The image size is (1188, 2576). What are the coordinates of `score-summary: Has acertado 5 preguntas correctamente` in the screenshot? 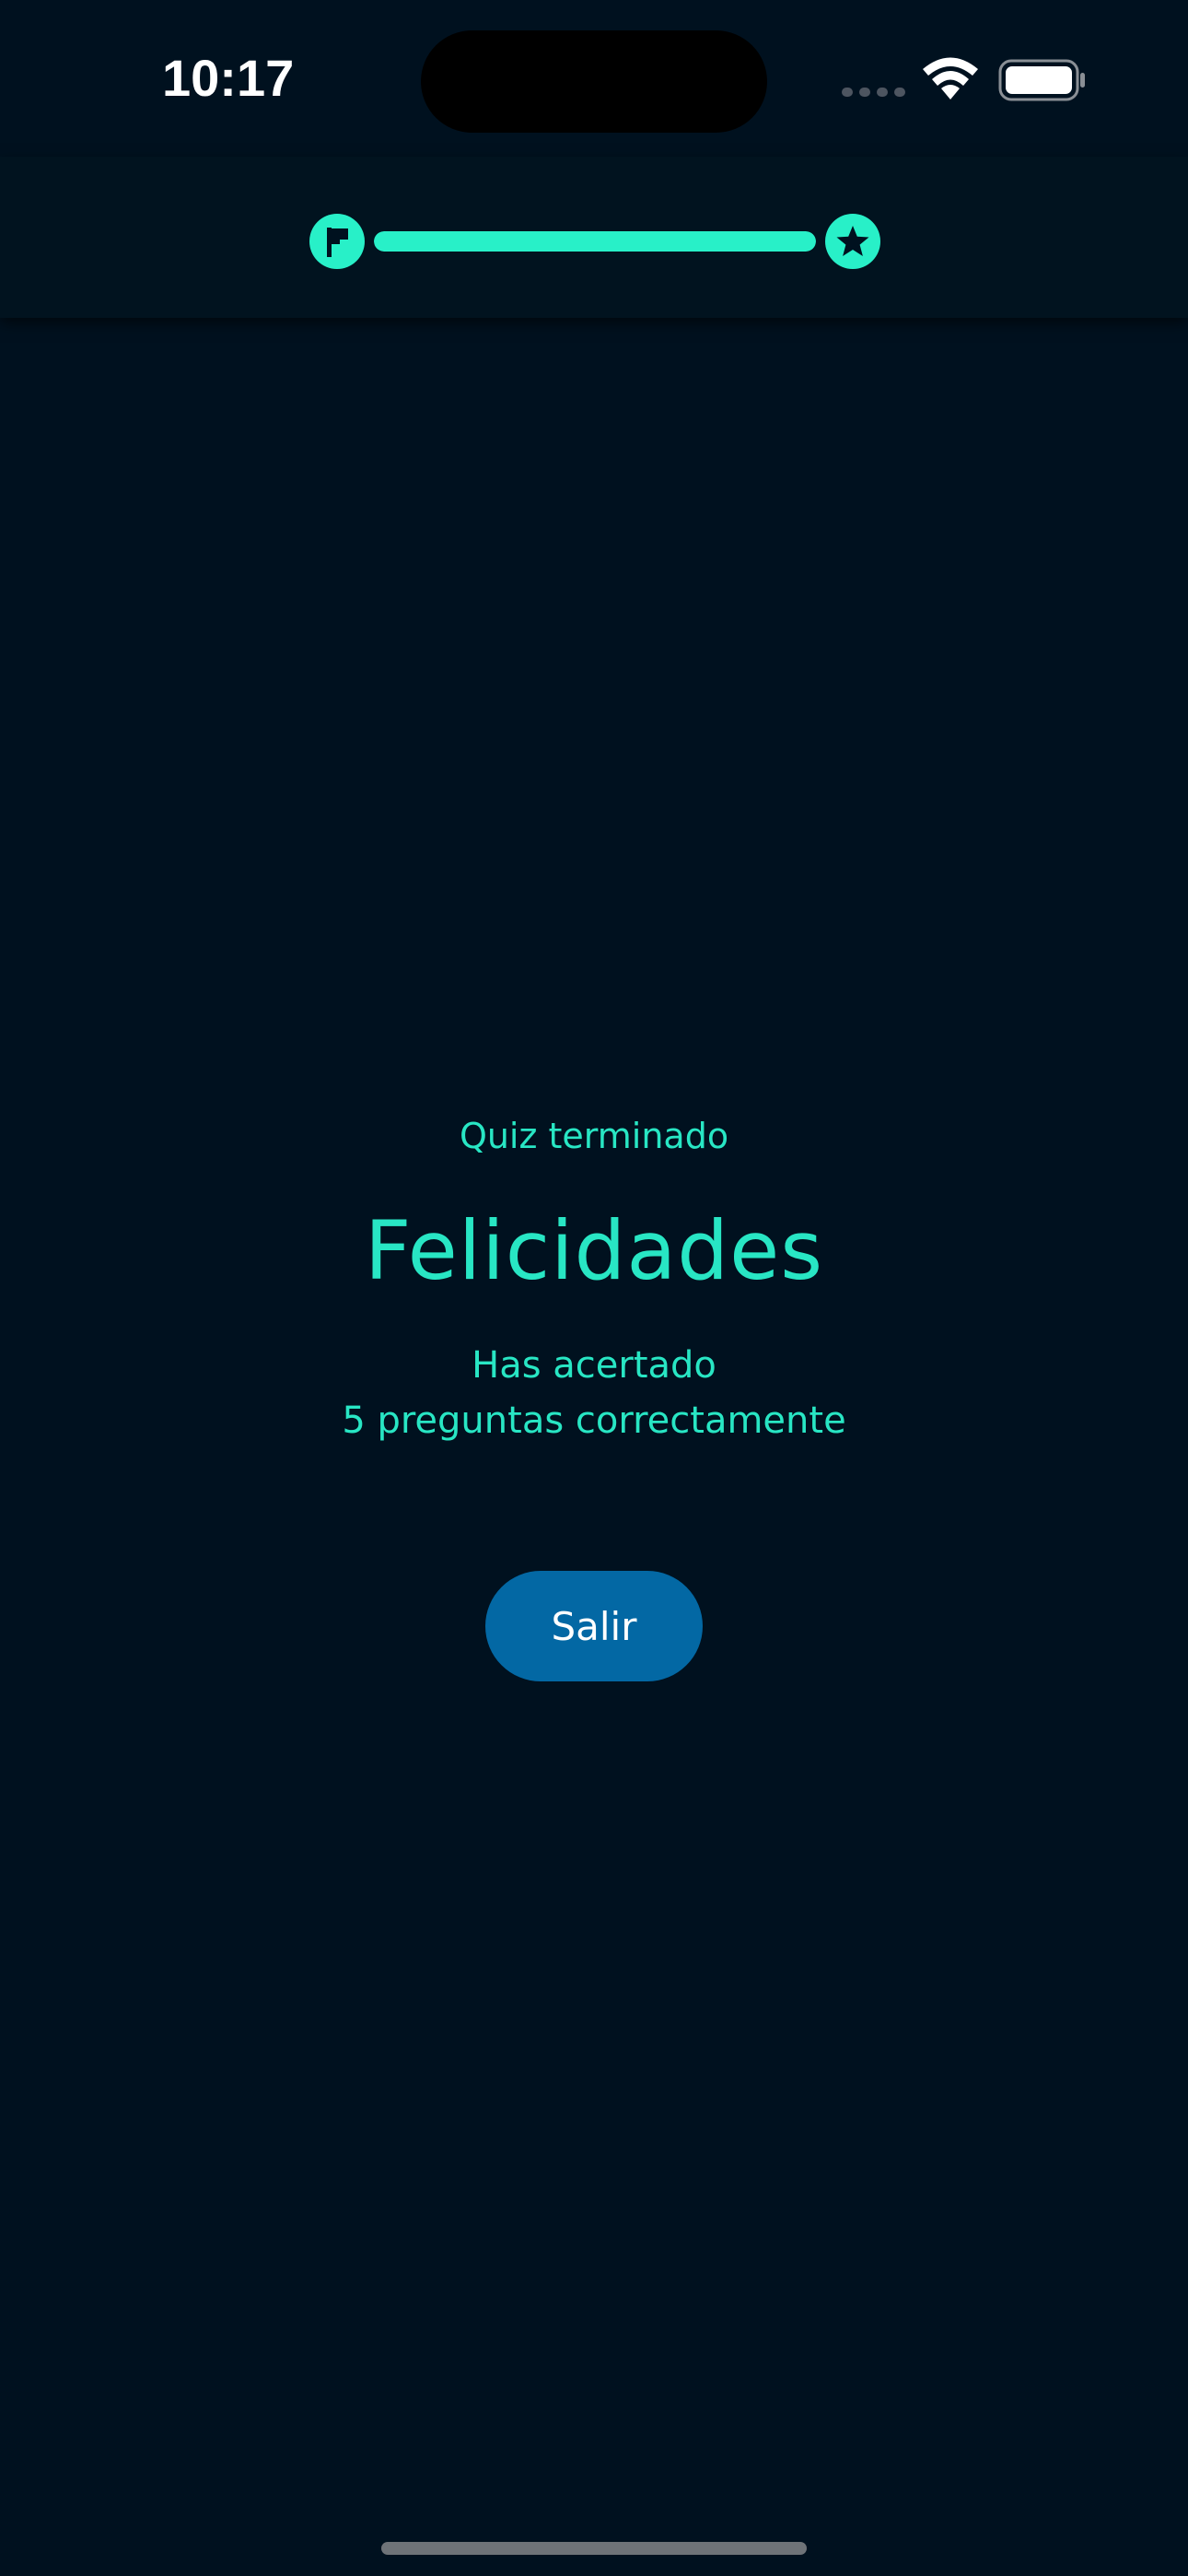 It's located at (594, 1393).